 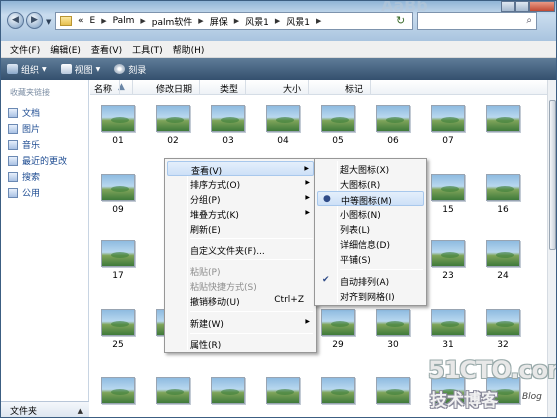 What do you see at coordinates (118, 345) in the screenshot?
I see `file-name: 25` at bounding box center [118, 345].